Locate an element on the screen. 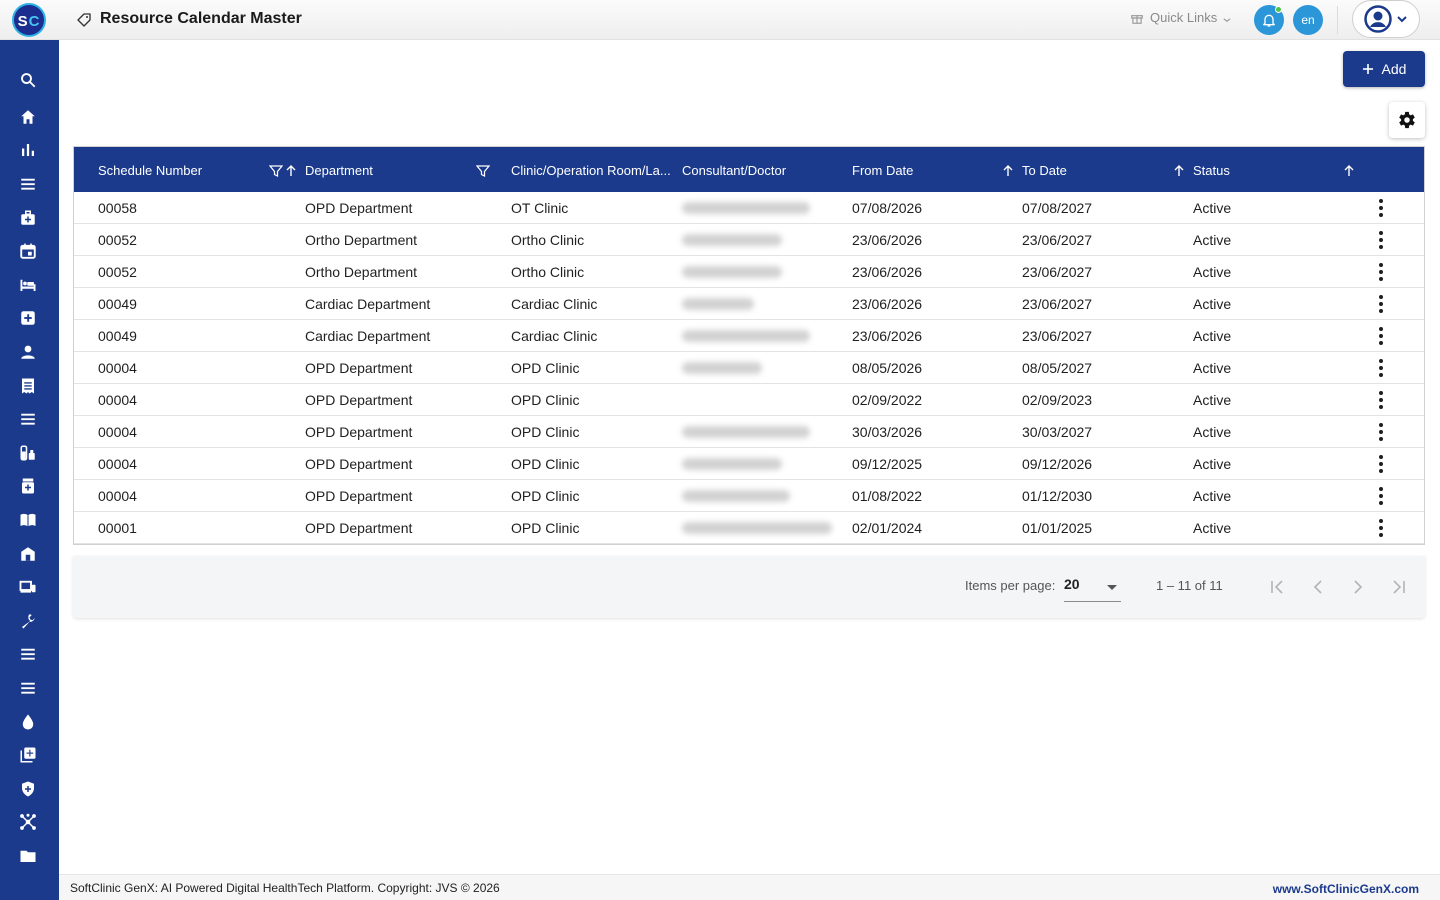 This screenshot has height=900, width=1440. website-link: www.SoftClinicGenX.com is located at coordinates (1346, 889).